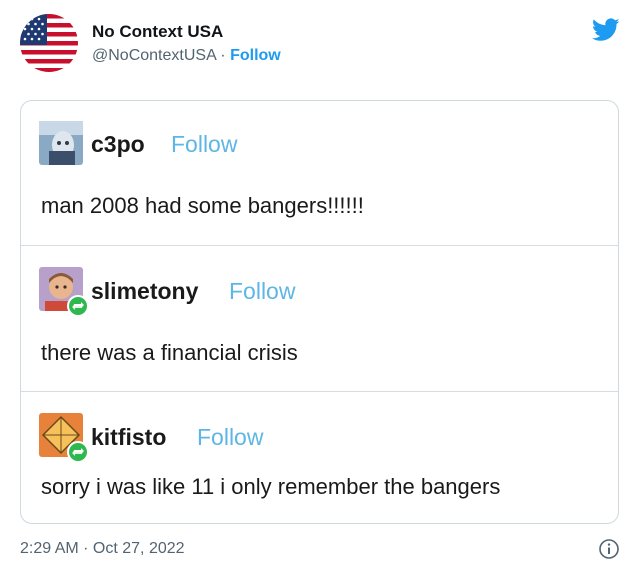  Describe the element at coordinates (320, 550) in the screenshot. I see `tweet-footer: 2:29 AM · Oct 27, 2022` at that location.